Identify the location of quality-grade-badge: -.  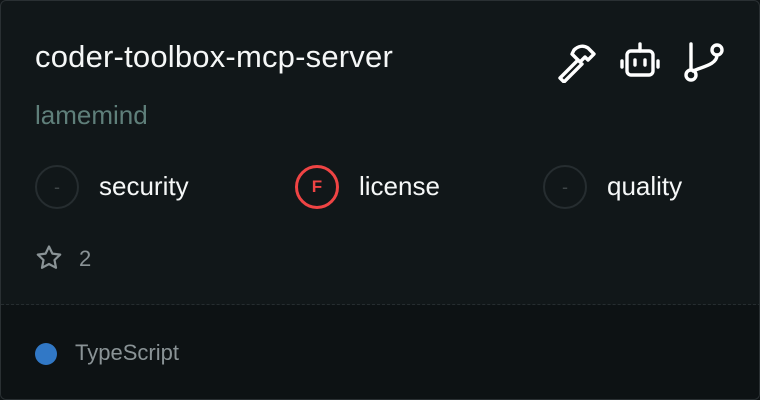
(565, 187).